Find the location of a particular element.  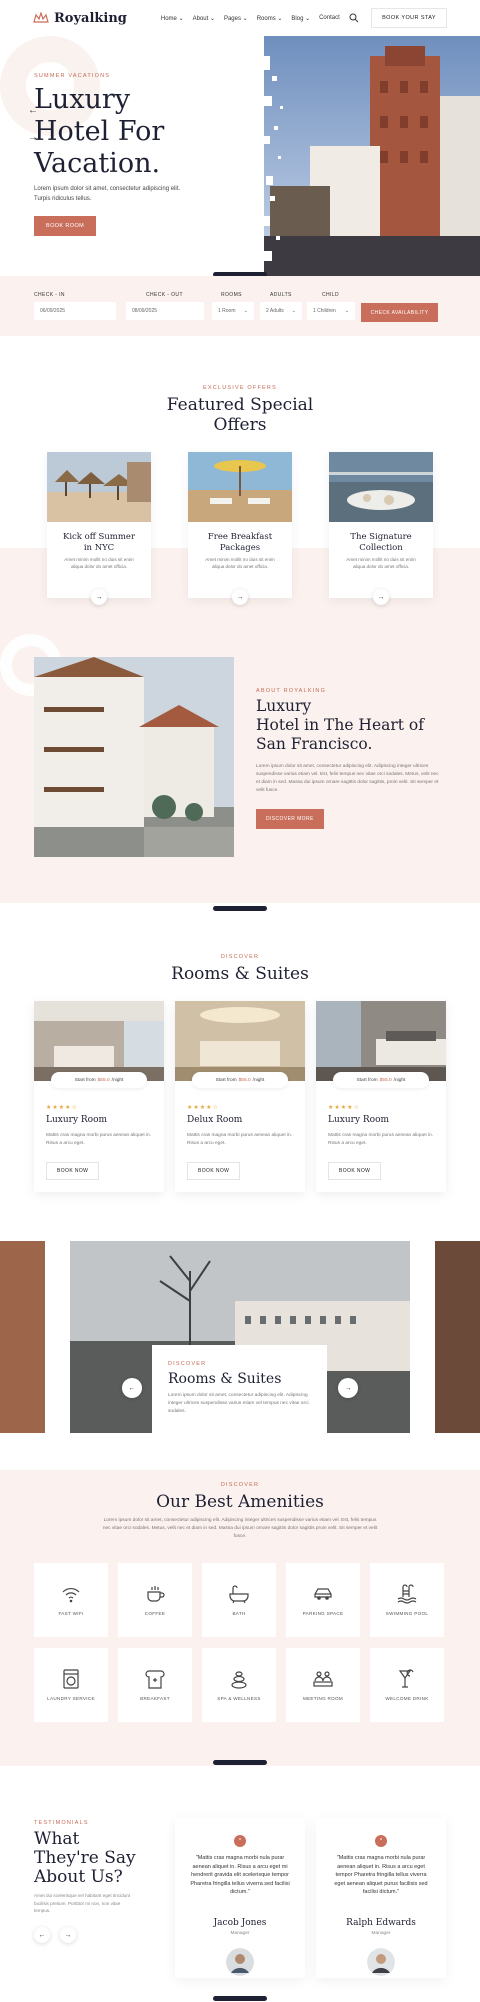

testimonials-title: What They're Say About Us? is located at coordinates (89, 1858).